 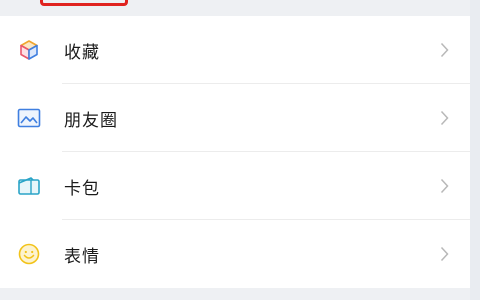 I want to click on favorites-cube-icon, so click(x=29, y=50).